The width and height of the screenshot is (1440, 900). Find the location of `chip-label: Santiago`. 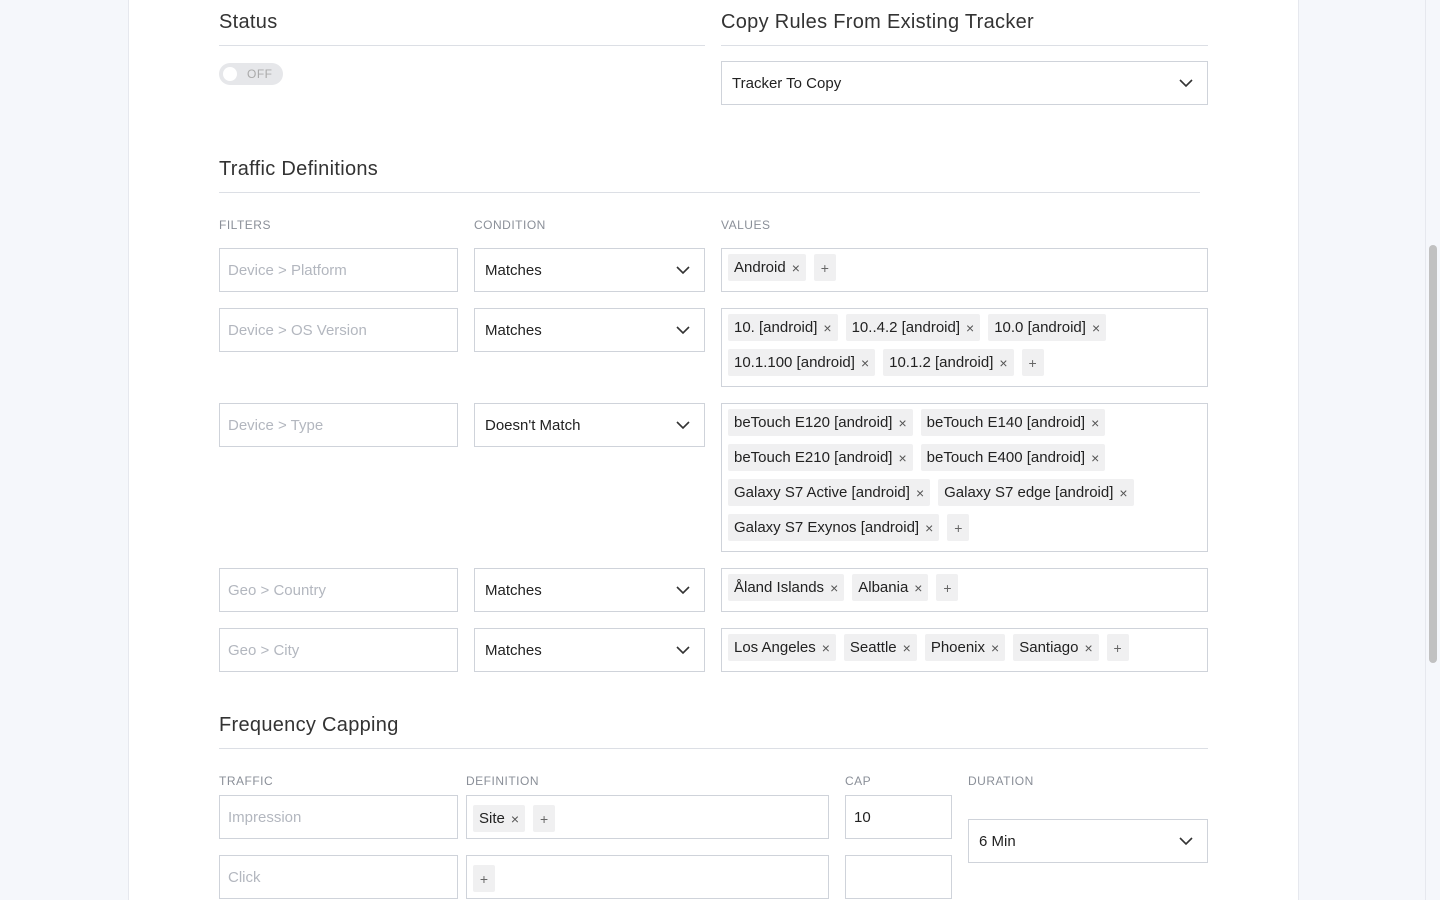

chip-label: Santiago is located at coordinates (1049, 647).